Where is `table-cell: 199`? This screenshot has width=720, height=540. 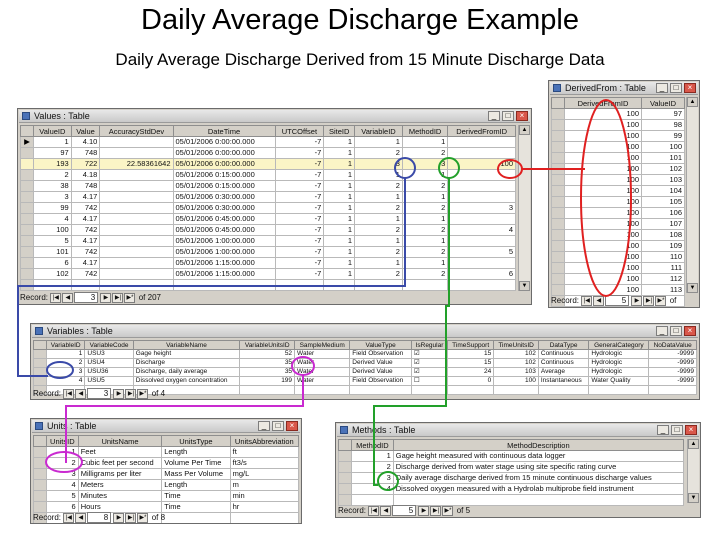 table-cell: 199 is located at coordinates (267, 381).